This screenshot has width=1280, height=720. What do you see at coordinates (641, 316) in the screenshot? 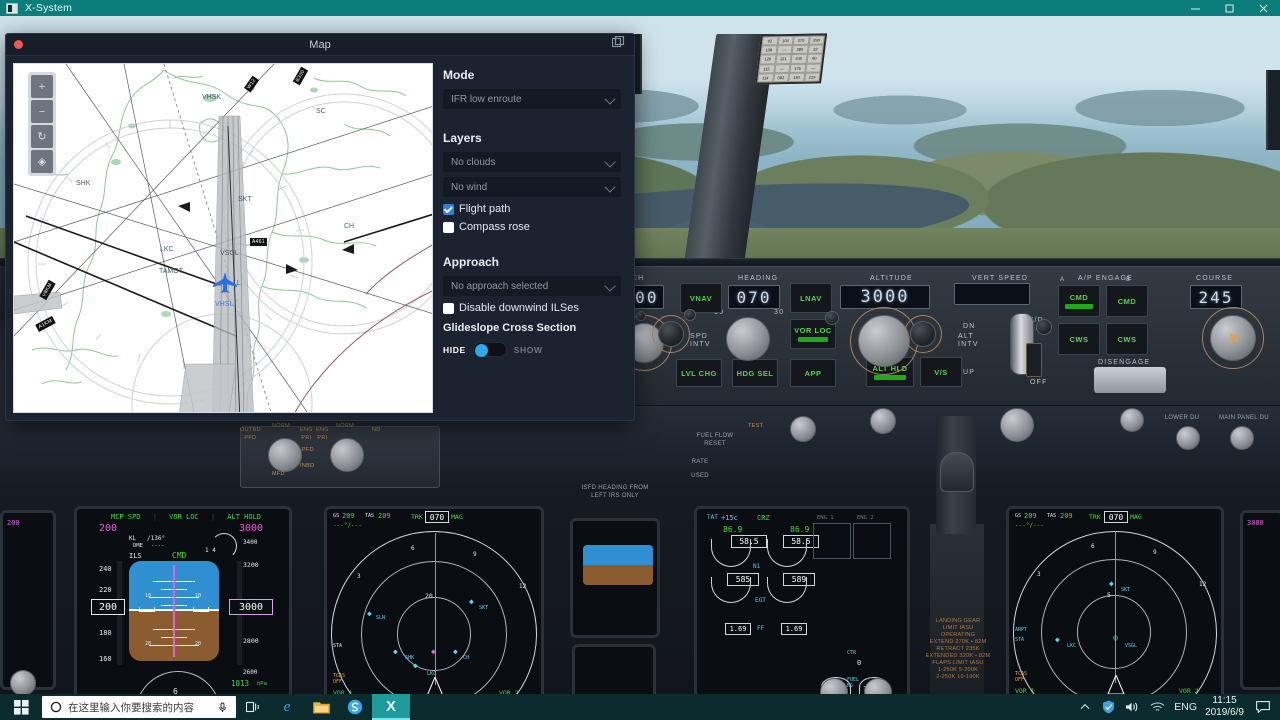
I see `mach-small-knob` at bounding box center [641, 316].